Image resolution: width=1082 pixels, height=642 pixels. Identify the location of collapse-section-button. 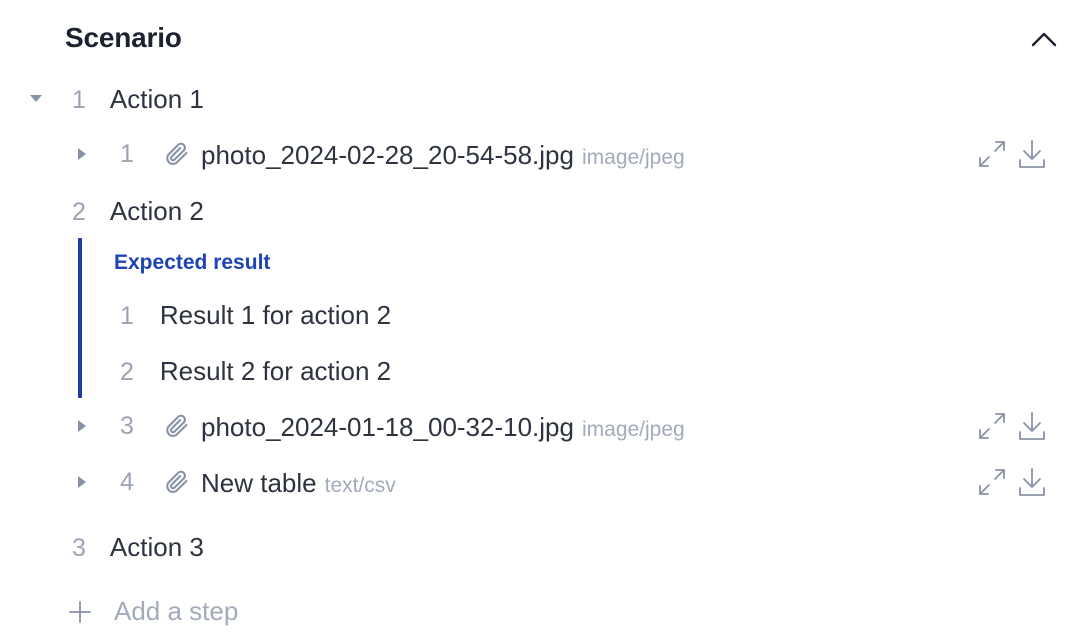
(1044, 40).